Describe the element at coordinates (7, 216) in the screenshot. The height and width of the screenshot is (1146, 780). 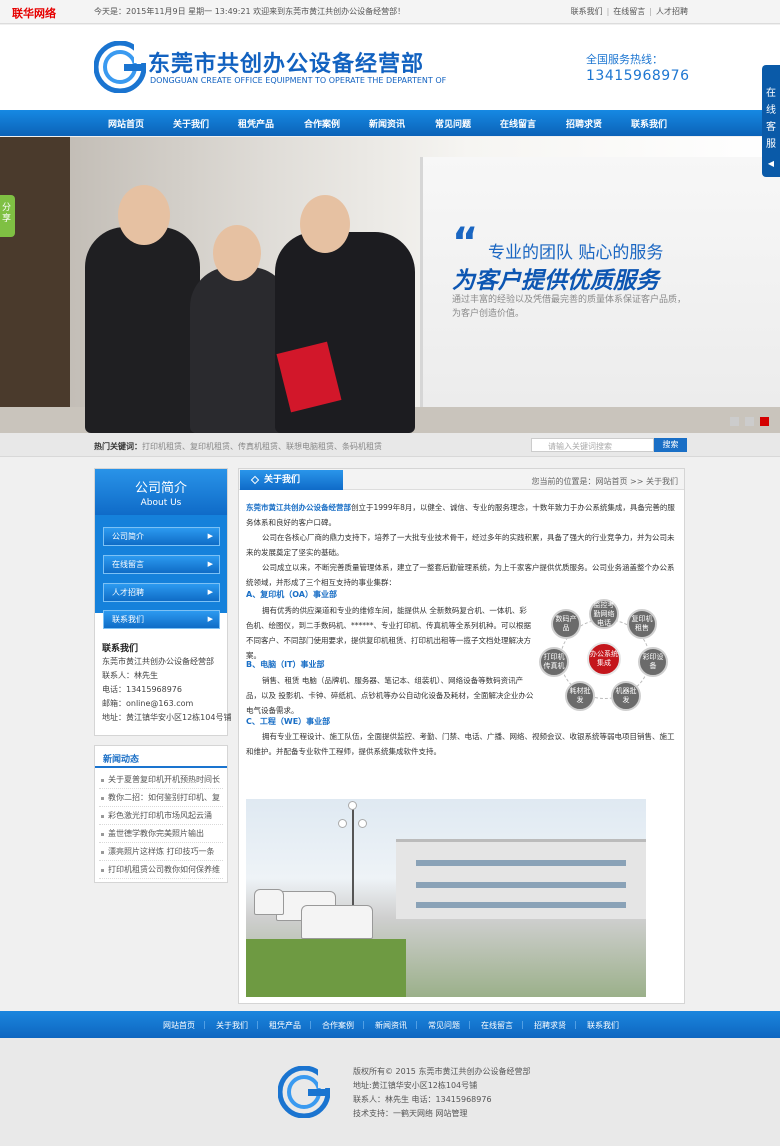
I see `share-tab: 分享` at that location.